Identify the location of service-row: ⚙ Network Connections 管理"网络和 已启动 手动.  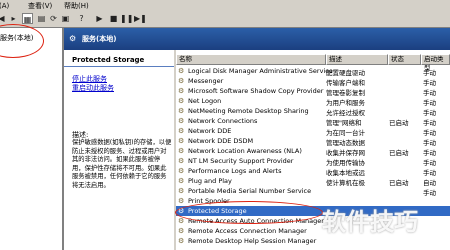
(313, 121).